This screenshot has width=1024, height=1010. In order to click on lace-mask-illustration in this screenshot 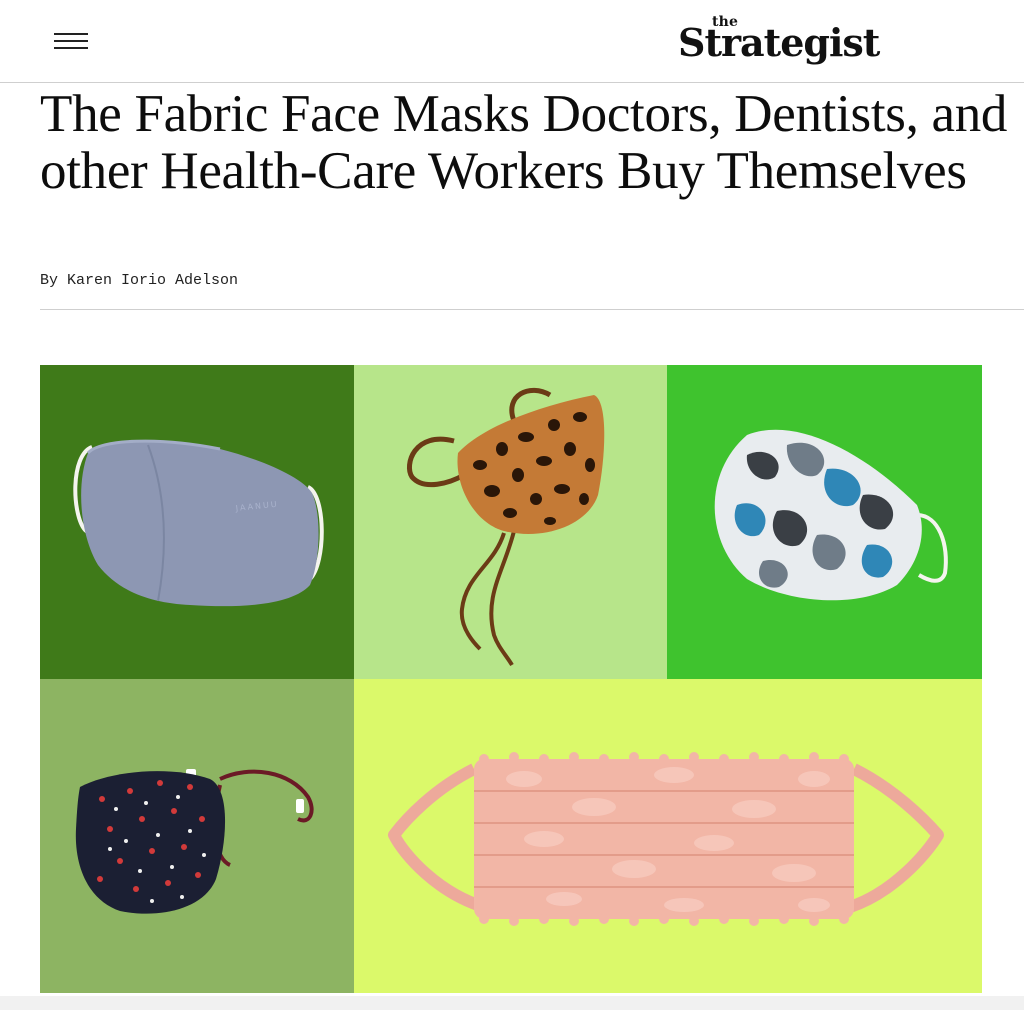, I will do `click(666, 839)`.